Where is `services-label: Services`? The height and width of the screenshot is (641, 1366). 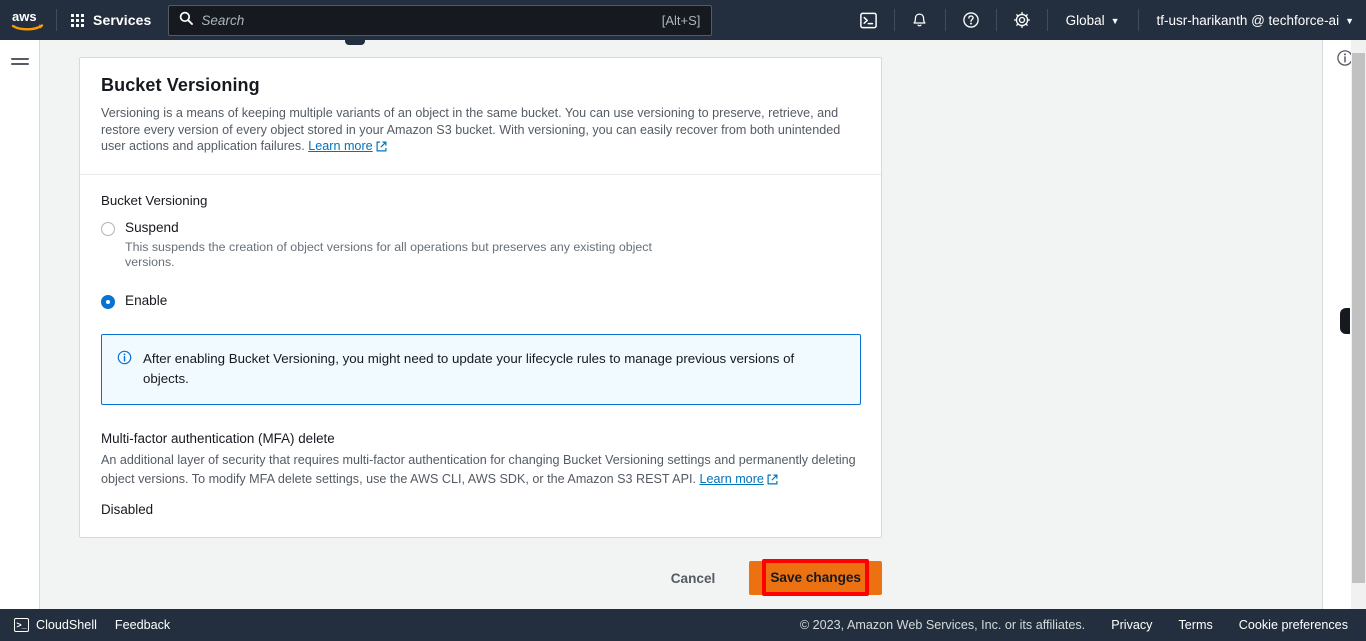 services-label: Services is located at coordinates (122, 20).